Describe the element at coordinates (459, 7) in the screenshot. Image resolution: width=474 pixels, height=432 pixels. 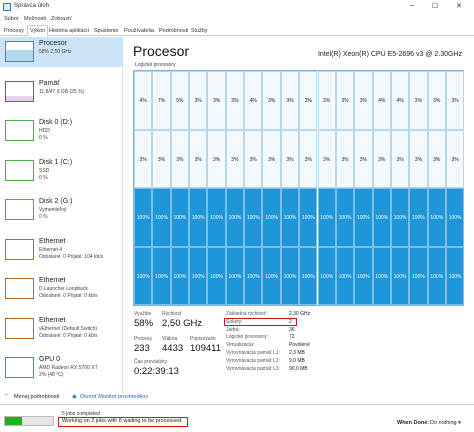
I see `close-button: ✕` at that location.